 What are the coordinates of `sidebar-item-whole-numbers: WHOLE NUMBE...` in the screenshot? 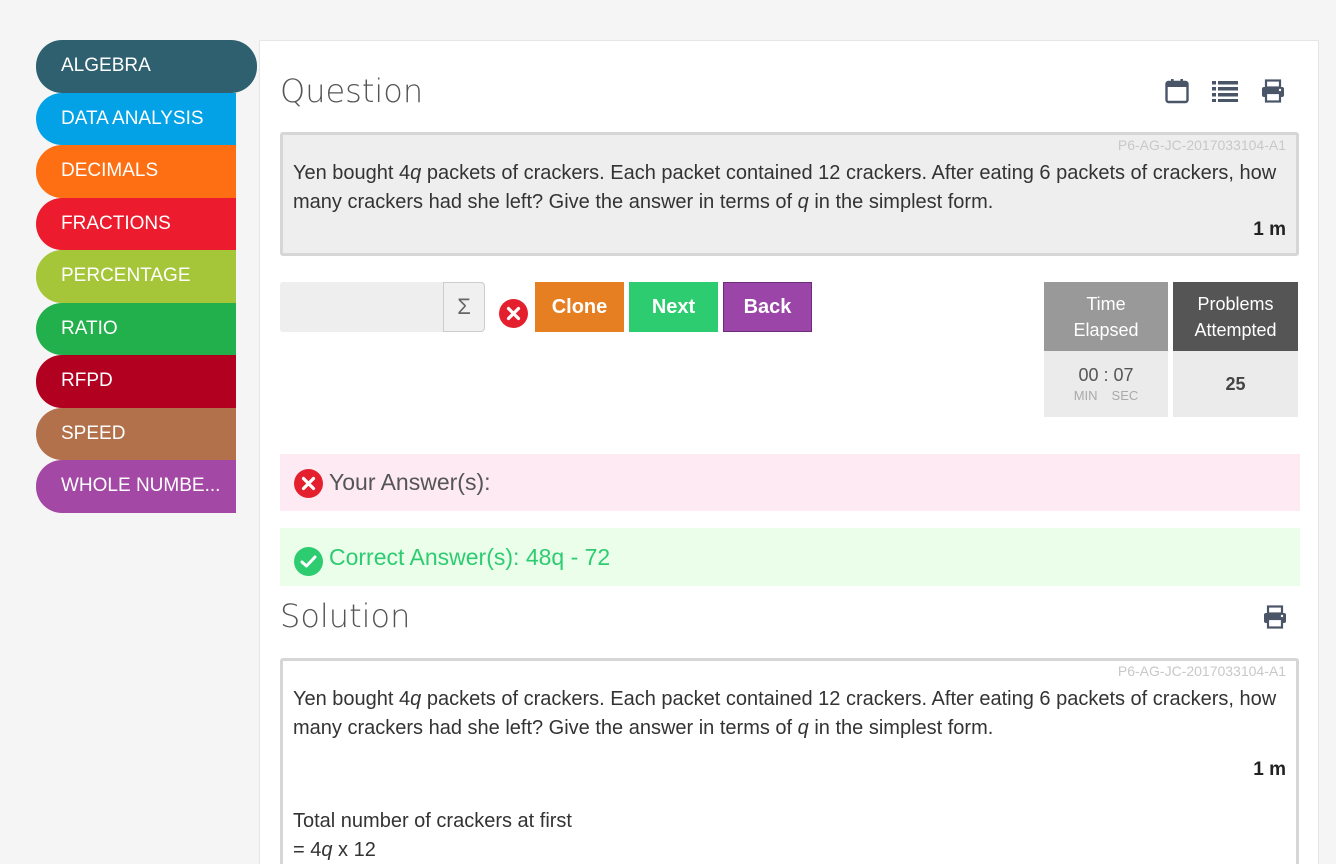 It's located at (136, 486).